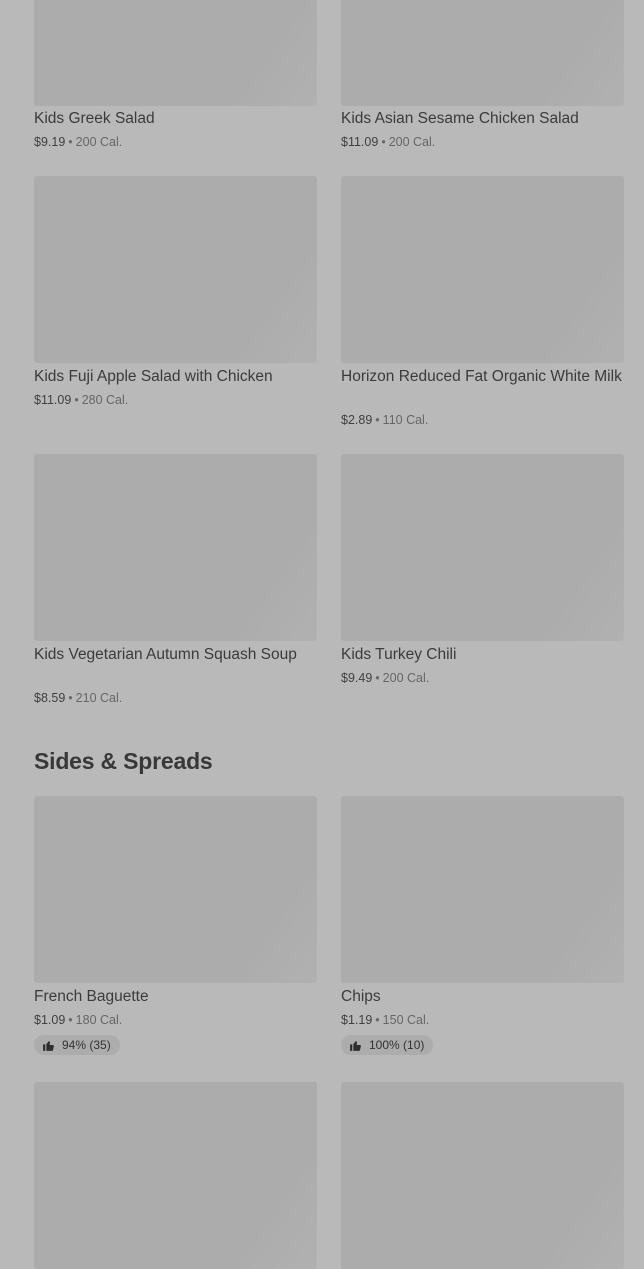  Describe the element at coordinates (357, 678) in the screenshot. I see `menu-item-price: $9.49` at that location.